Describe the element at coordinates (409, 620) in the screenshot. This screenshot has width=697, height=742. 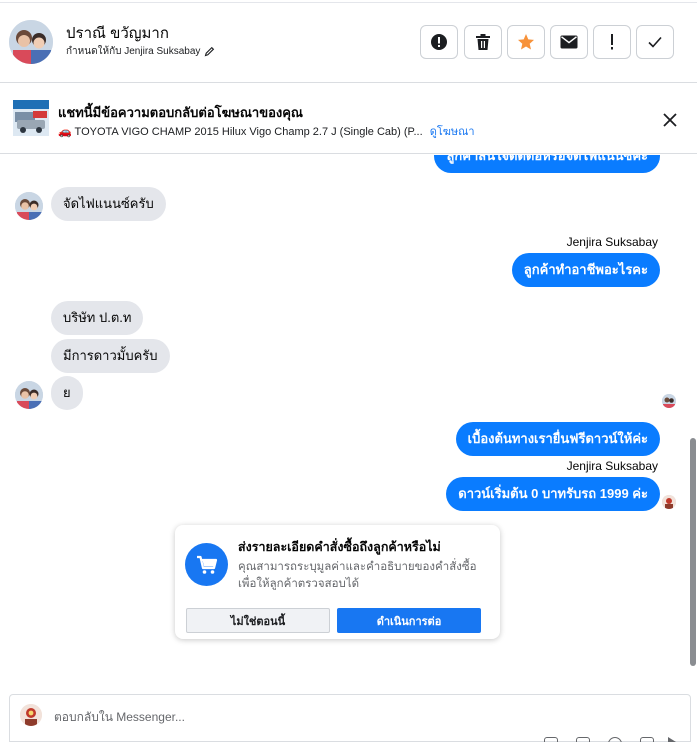
I see `continue-button: ดำเนินการต่อ` at that location.